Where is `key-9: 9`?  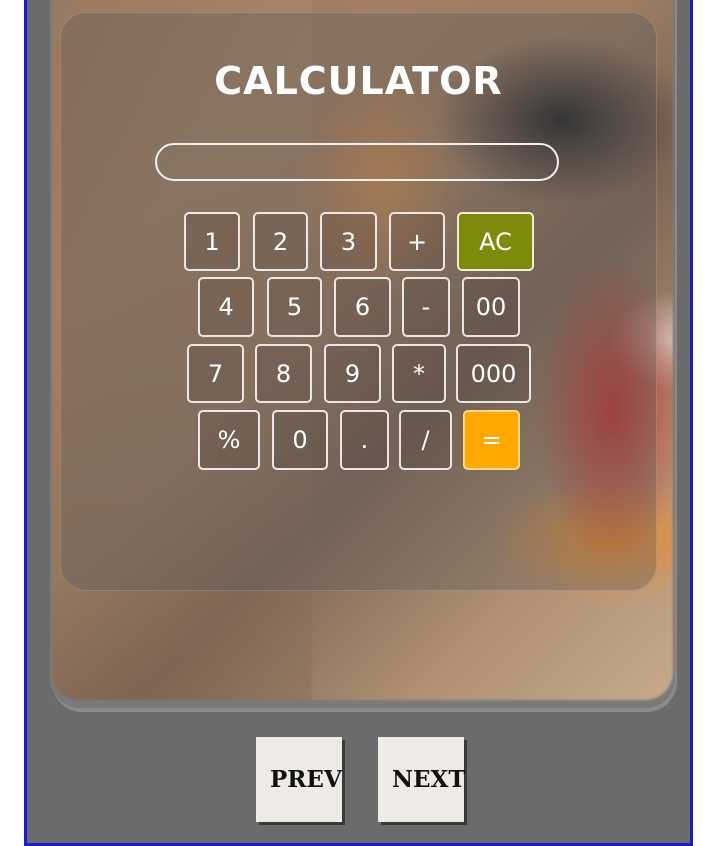
key-9: 9 is located at coordinates (352, 373).